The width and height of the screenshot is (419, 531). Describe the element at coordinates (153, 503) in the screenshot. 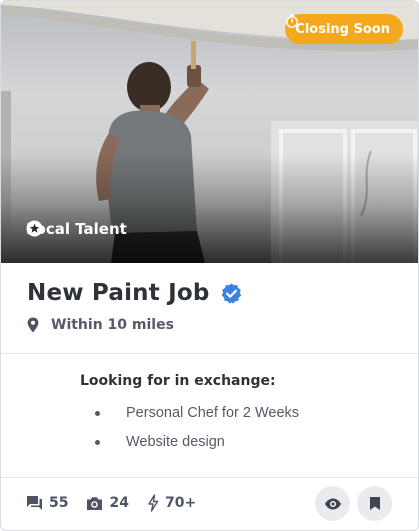

I see `bolt-icon` at that location.